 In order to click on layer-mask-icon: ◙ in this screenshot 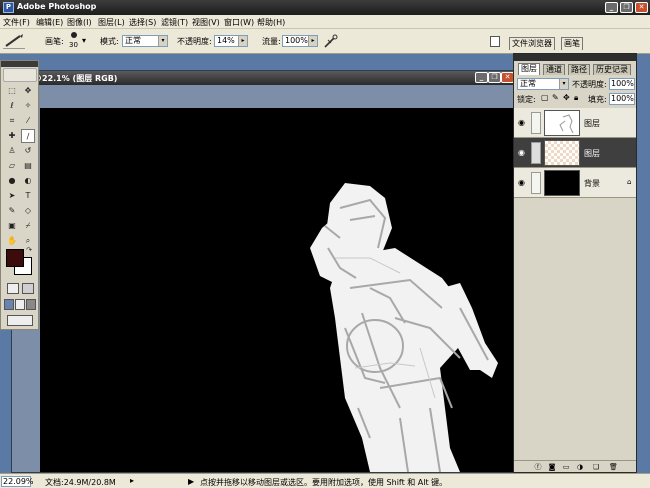, I will do `click(552, 467)`.